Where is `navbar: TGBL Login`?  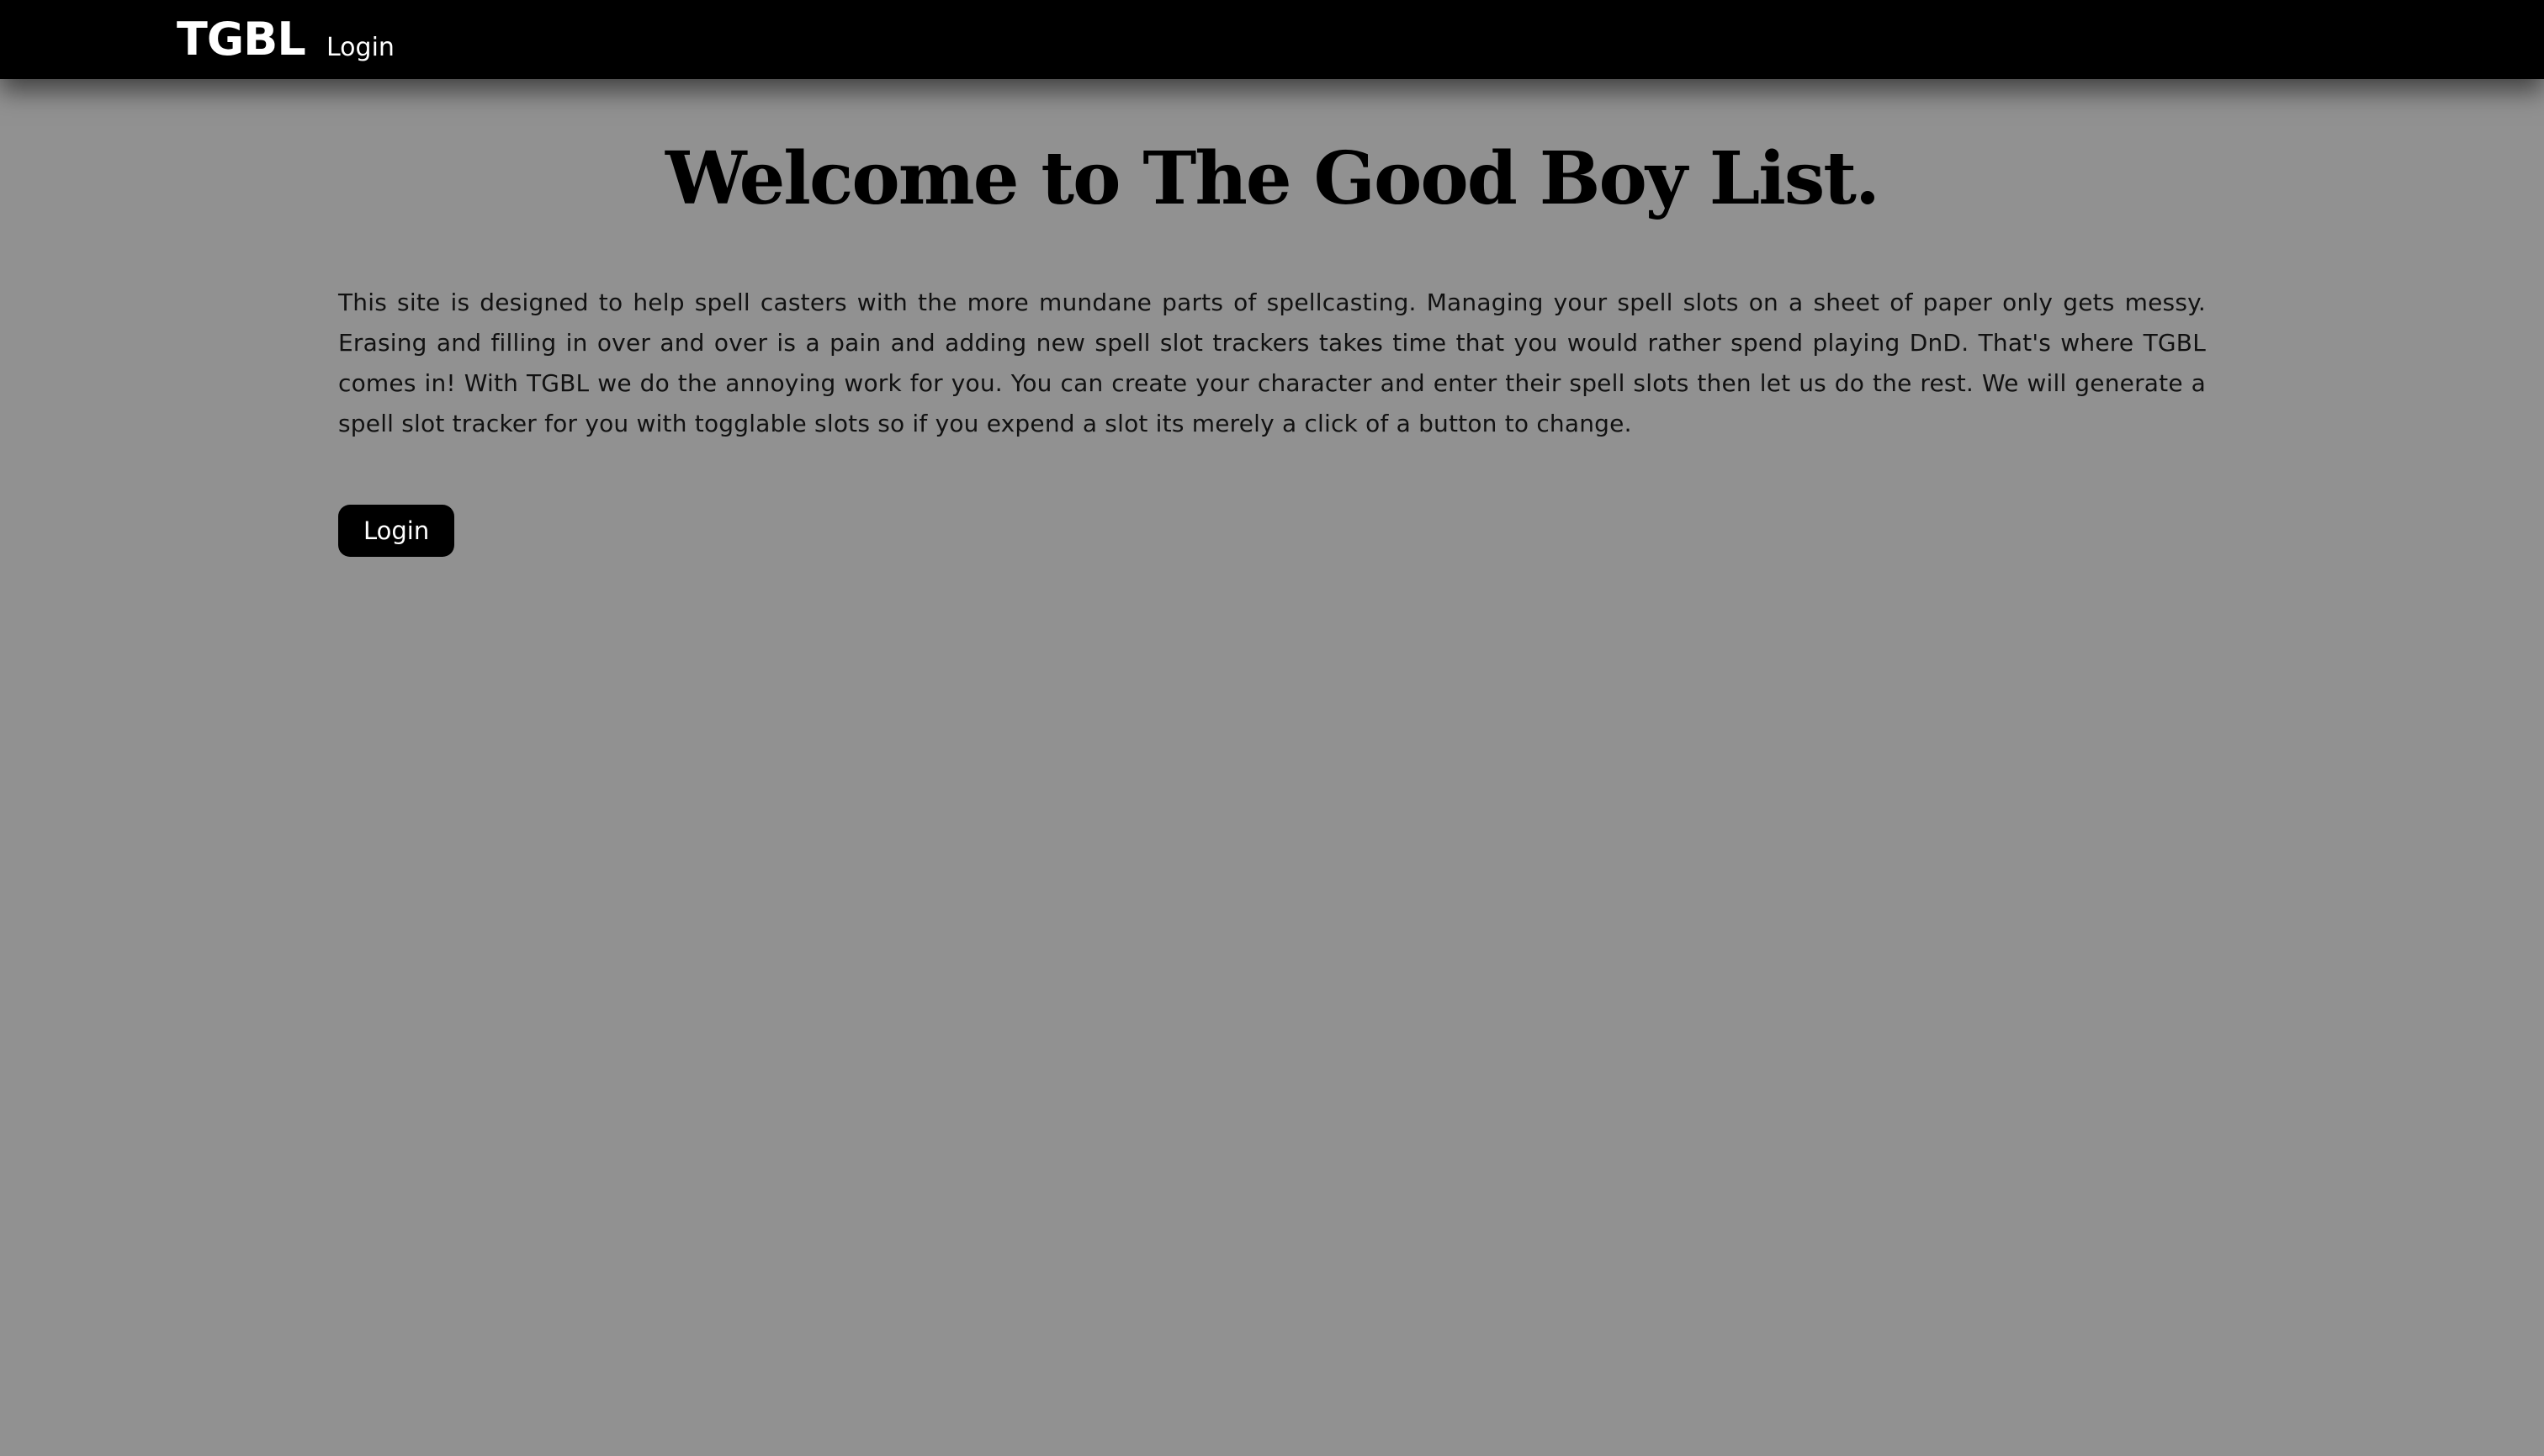
navbar: TGBL Login is located at coordinates (1272, 39).